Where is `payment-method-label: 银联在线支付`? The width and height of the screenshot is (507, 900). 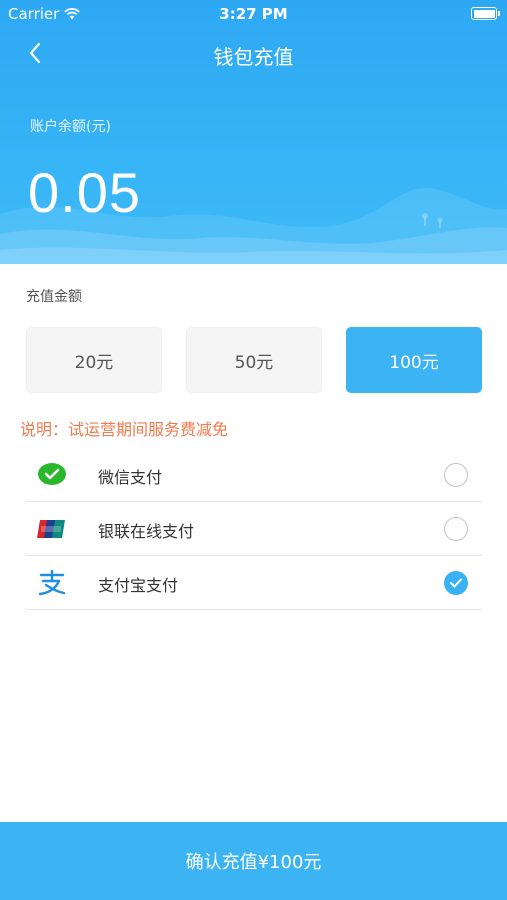 payment-method-label: 银联在线支付 is located at coordinates (146, 531).